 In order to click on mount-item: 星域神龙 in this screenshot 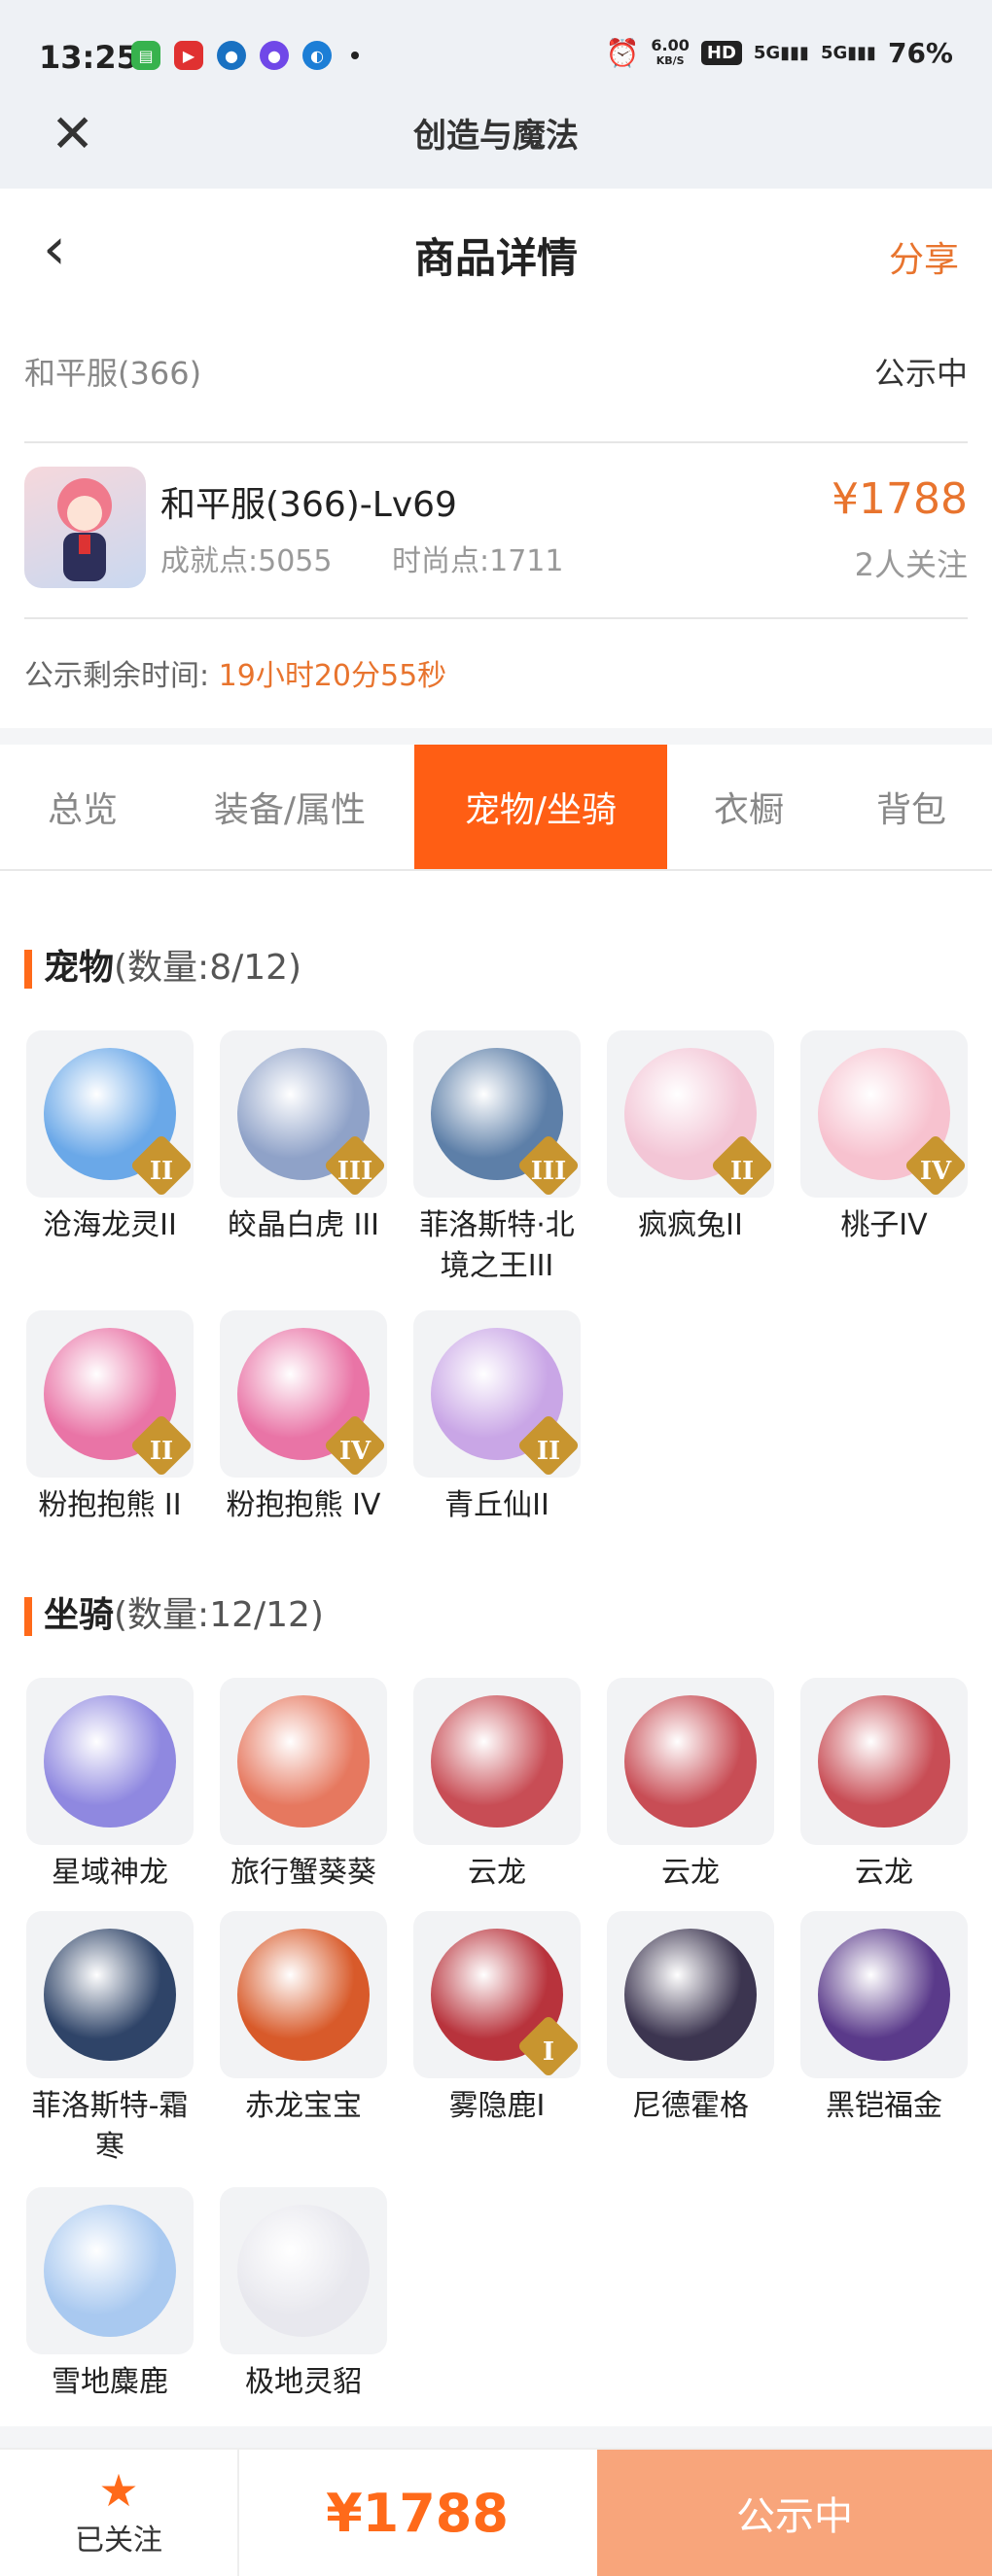, I will do `click(110, 1786)`.